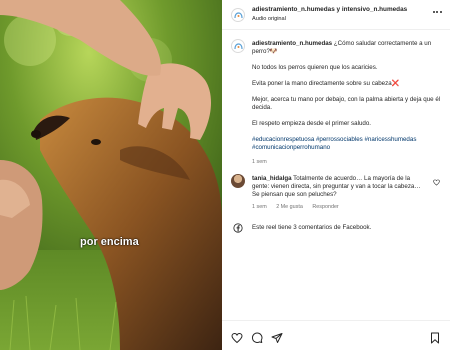 The image size is (450, 350). Describe the element at coordinates (435, 338) in the screenshot. I see `bookmark-icon` at that location.